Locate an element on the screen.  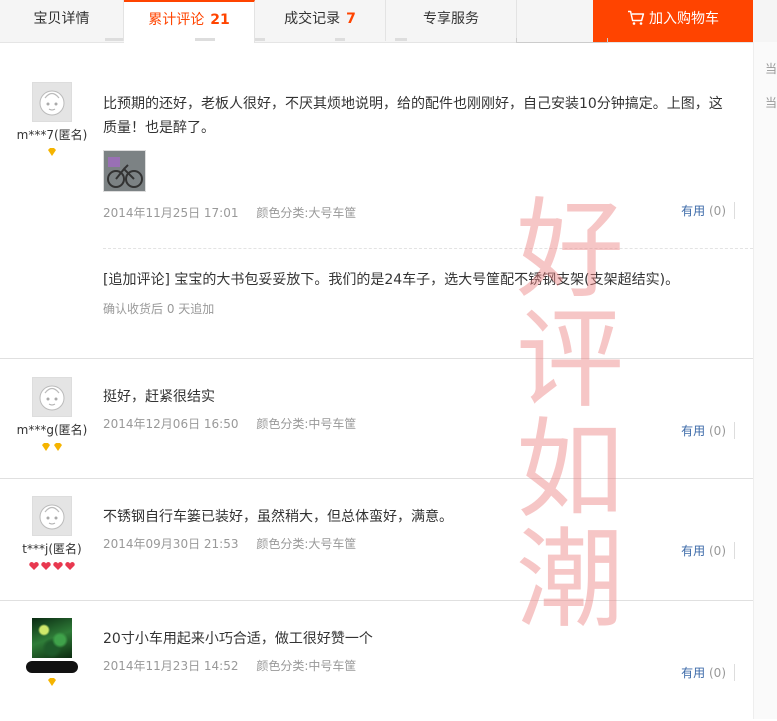
review-author: m***7(匿名) is located at coordinates (52, 119).